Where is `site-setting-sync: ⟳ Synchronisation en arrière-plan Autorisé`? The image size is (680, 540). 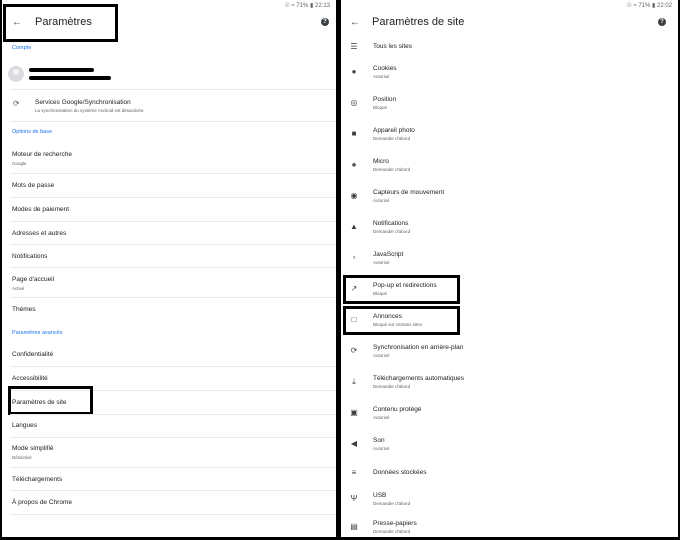 site-setting-sync: ⟳ Synchronisation en arrière-plan Autorisé is located at coordinates (509, 354).